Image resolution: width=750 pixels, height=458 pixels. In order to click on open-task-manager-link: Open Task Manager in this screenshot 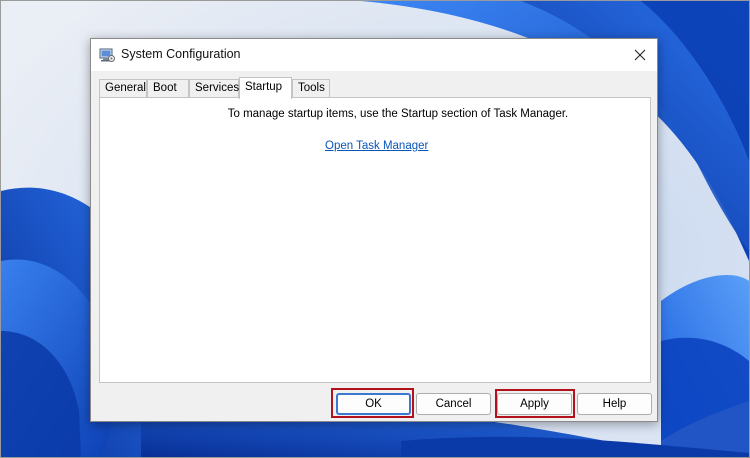, I will do `click(376, 146)`.